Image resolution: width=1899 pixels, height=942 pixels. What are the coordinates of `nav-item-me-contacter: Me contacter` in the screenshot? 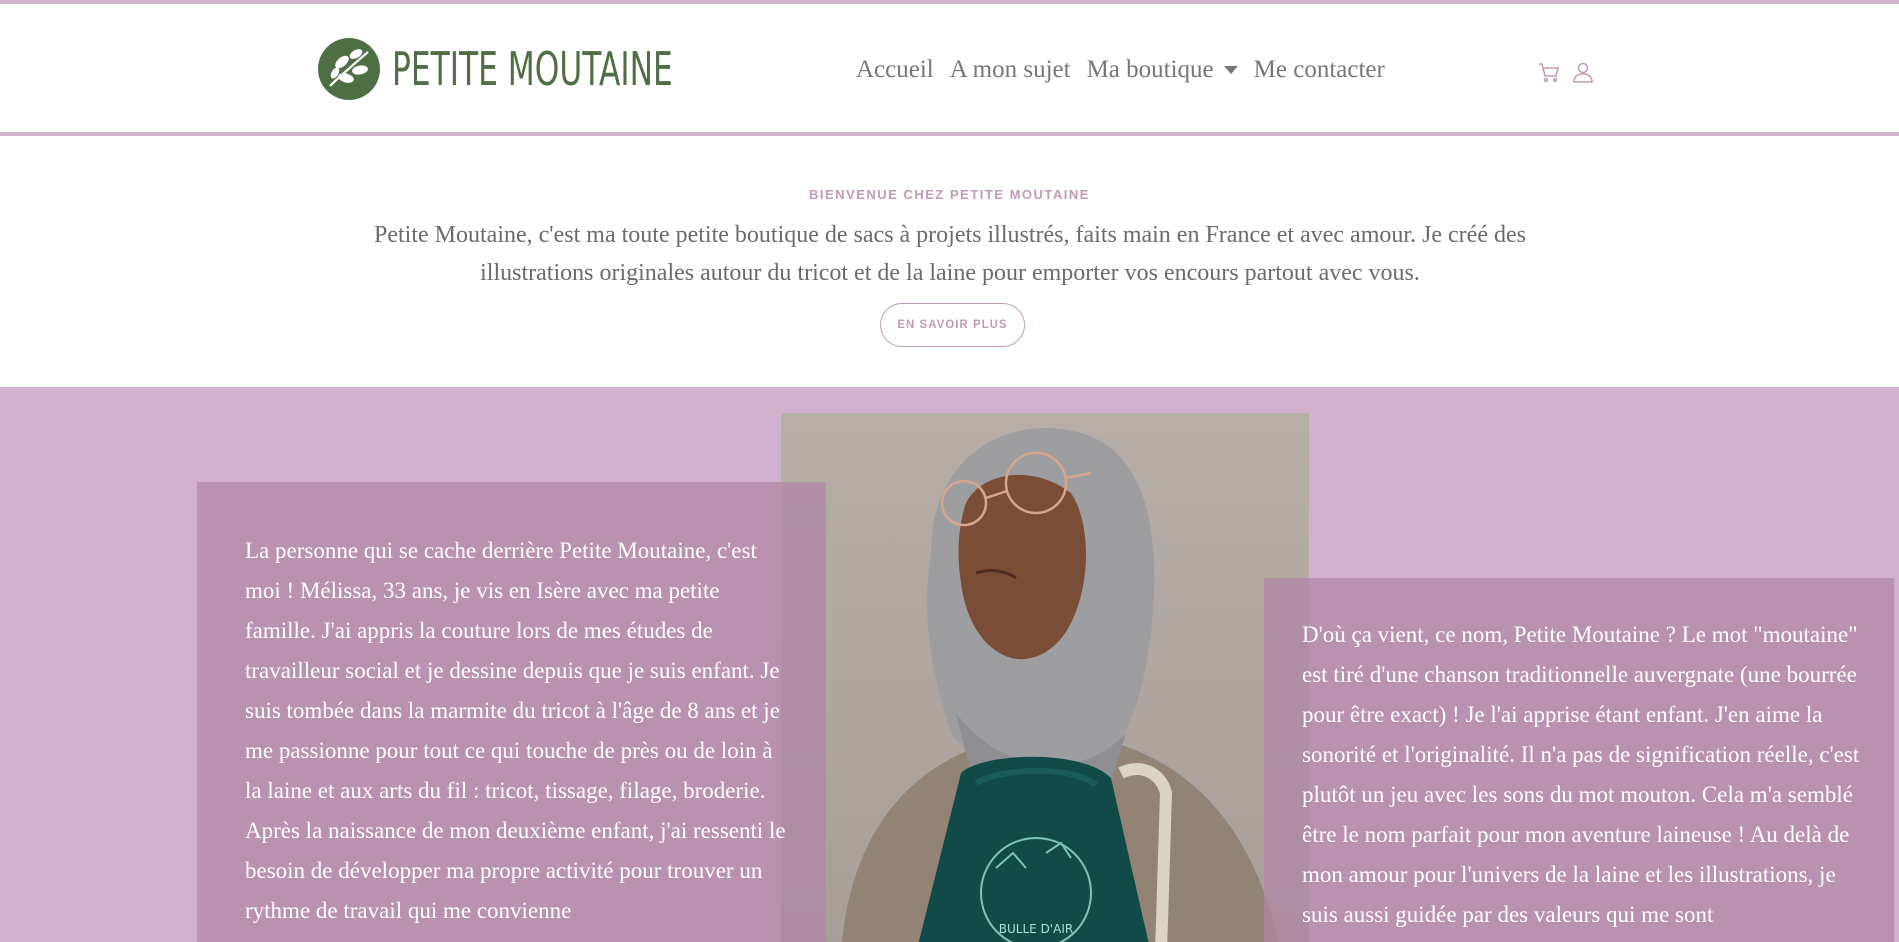 It's located at (1319, 70).